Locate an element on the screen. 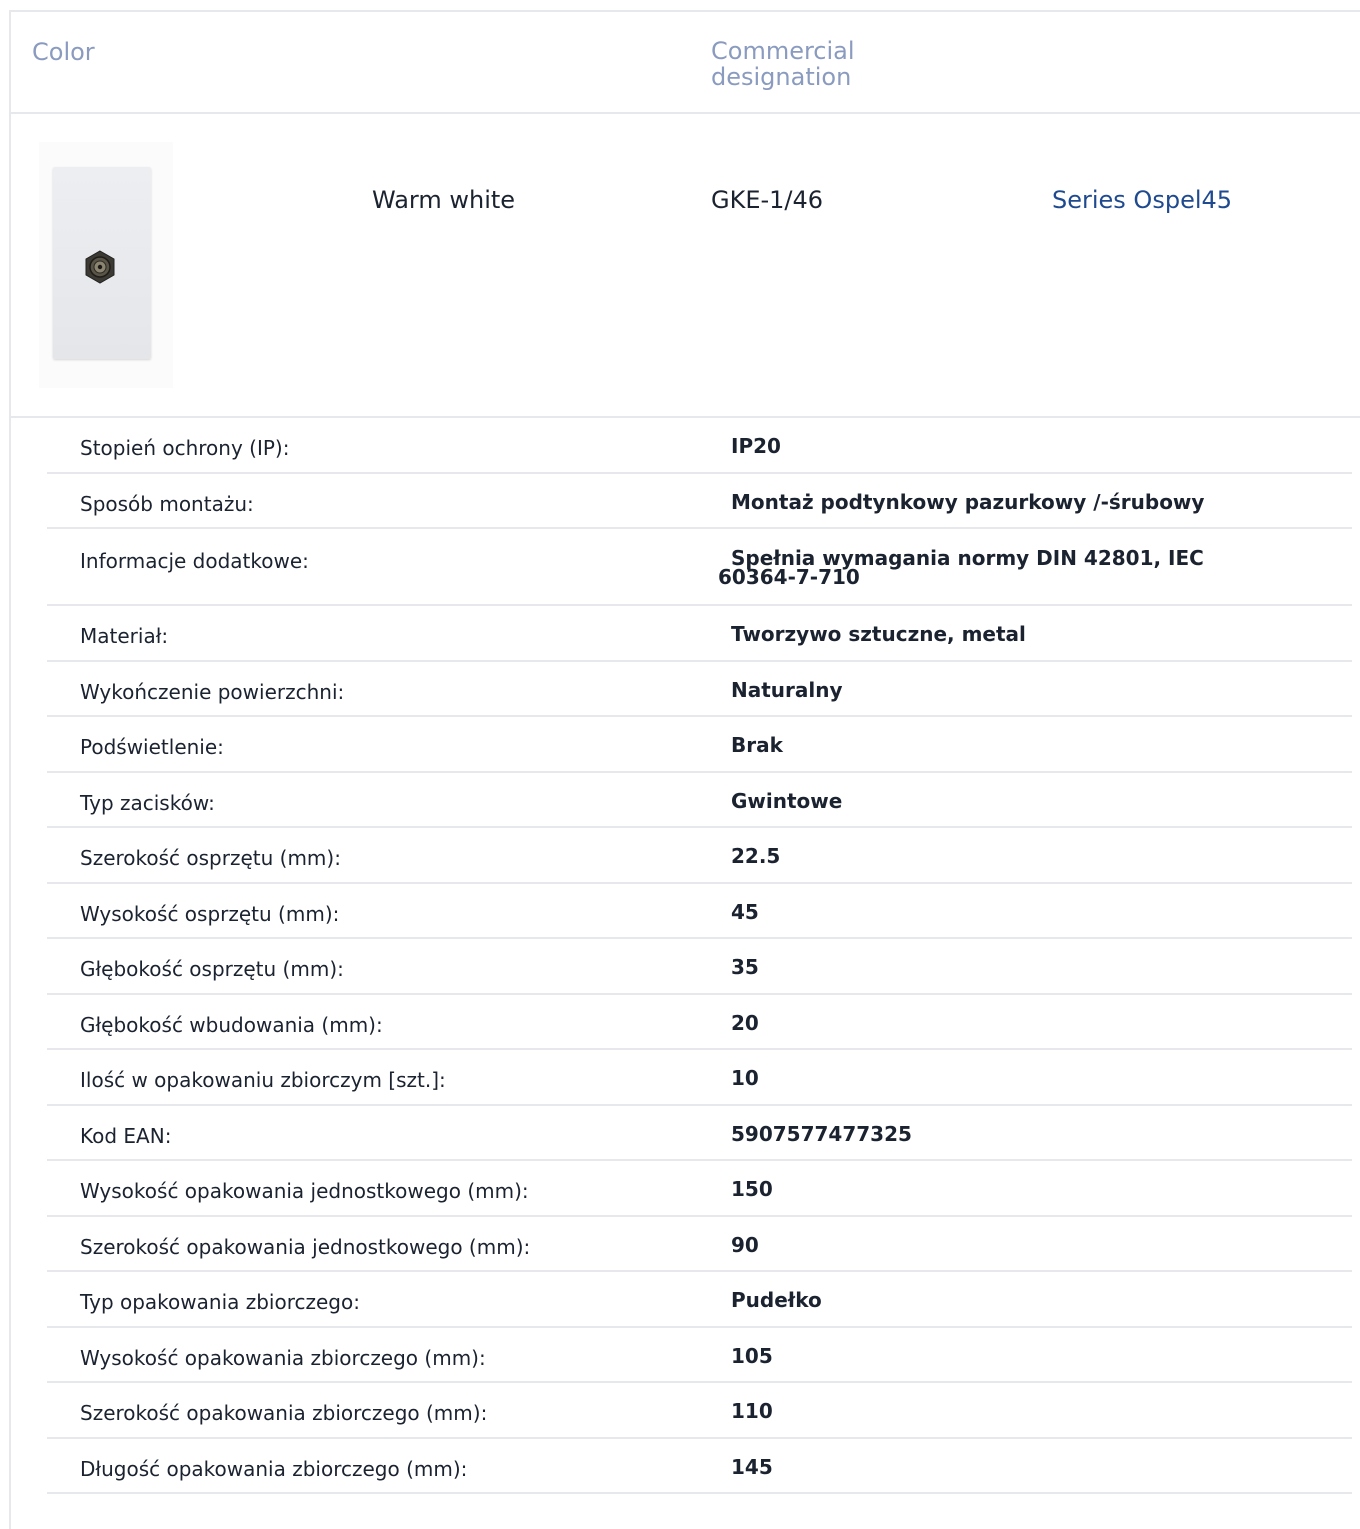  spec-row: Typ opakowania zbiorczego: Pudełko is located at coordinates (699, 1300).